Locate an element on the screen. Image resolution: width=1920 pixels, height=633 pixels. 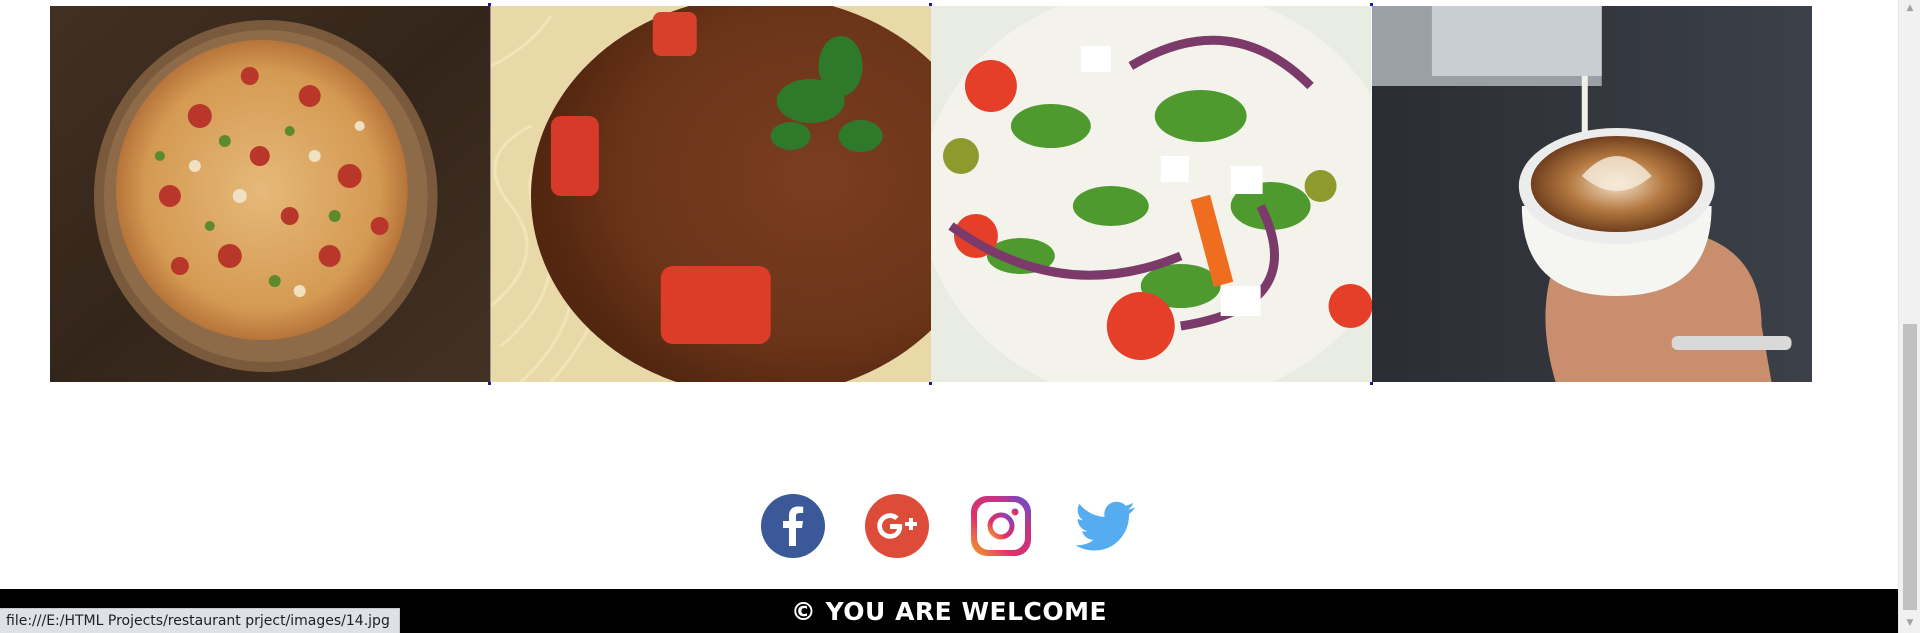
pasta-photo is located at coordinates (710, 194).